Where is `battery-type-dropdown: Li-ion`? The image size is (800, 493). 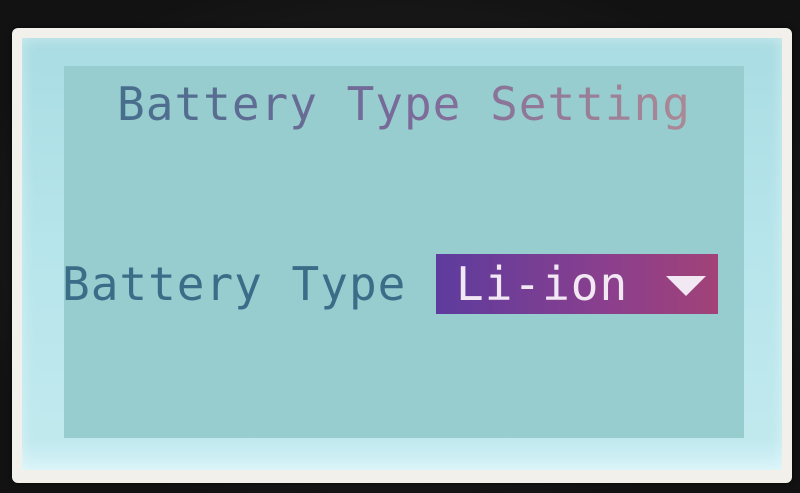
battery-type-dropdown: Li-ion is located at coordinates (577, 284).